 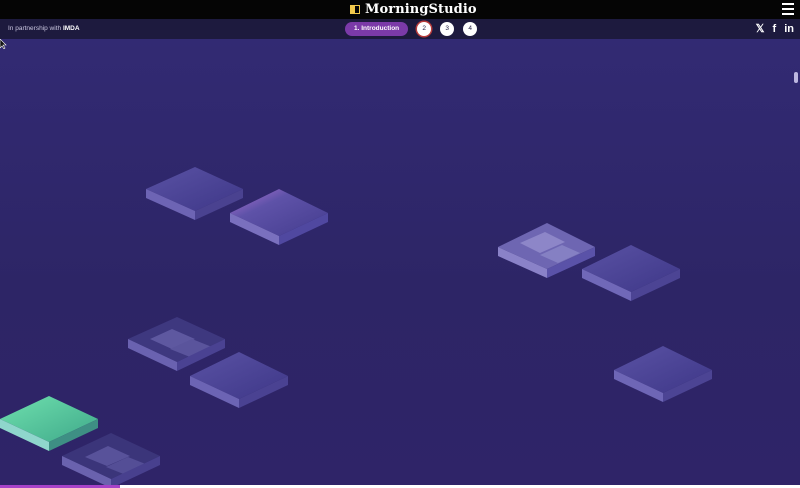 I want to click on facebook-icon: f, so click(x=775, y=29).